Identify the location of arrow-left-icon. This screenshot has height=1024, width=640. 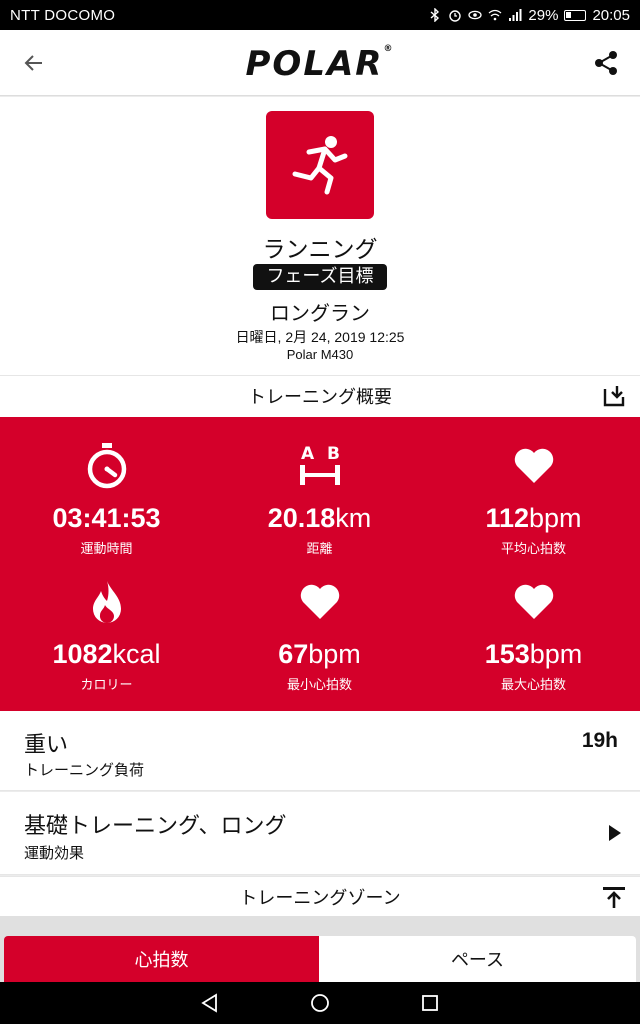
(33, 62).